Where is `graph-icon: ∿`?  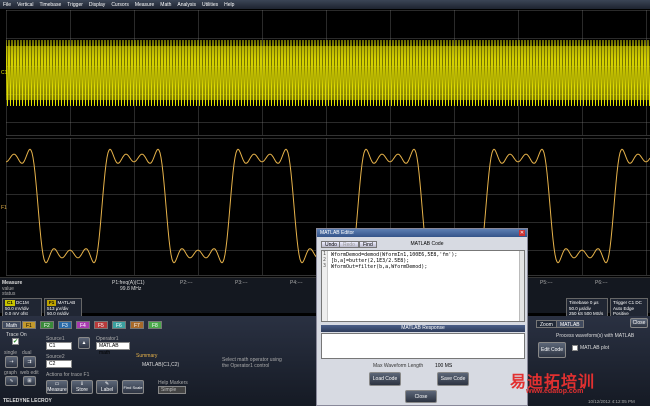
graph-icon: ∿ is located at coordinates (11, 381).